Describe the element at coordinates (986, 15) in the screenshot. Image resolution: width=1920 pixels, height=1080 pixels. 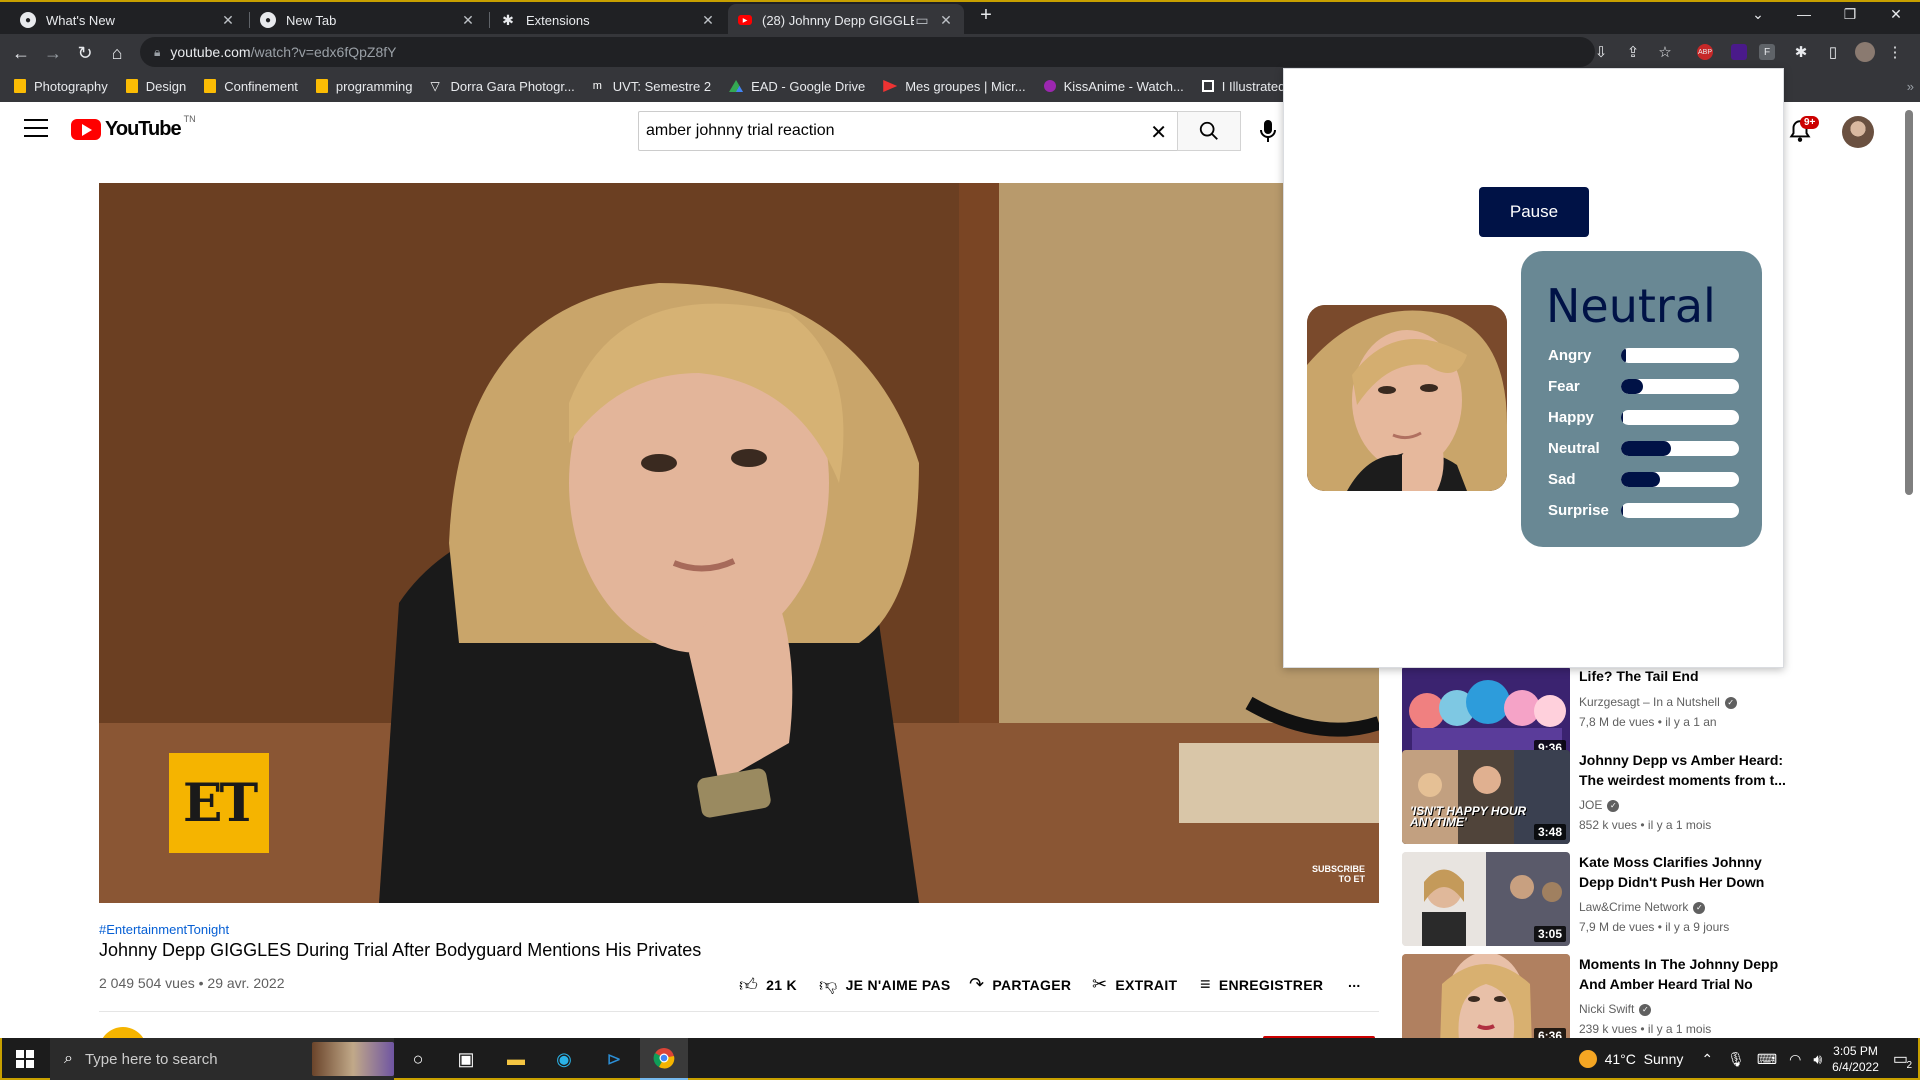
I see `new-tab-button: +` at that location.